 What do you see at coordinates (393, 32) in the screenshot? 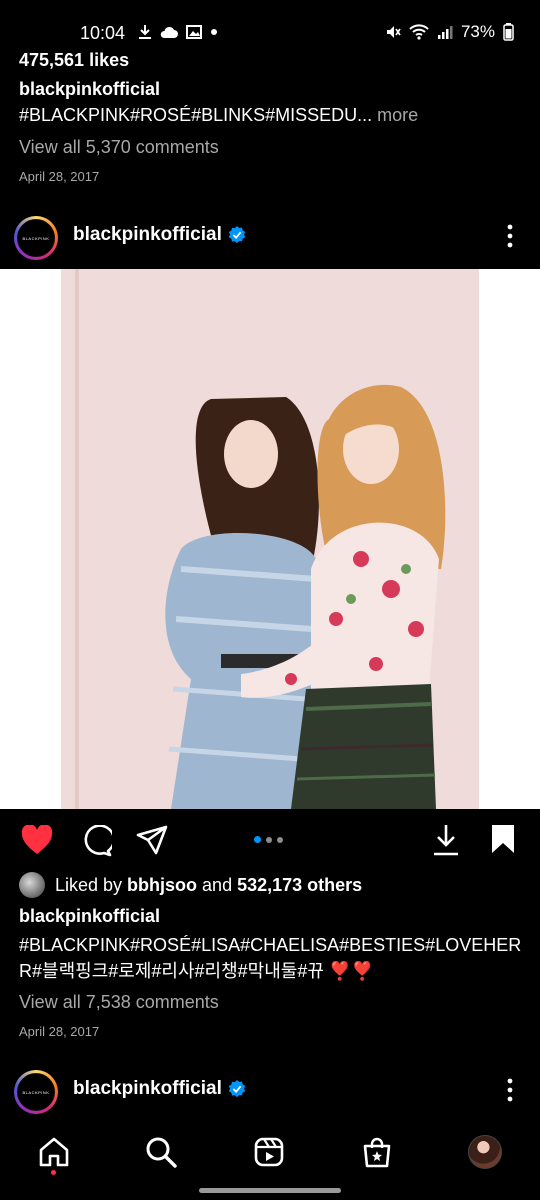
I see `mute-icon` at bounding box center [393, 32].